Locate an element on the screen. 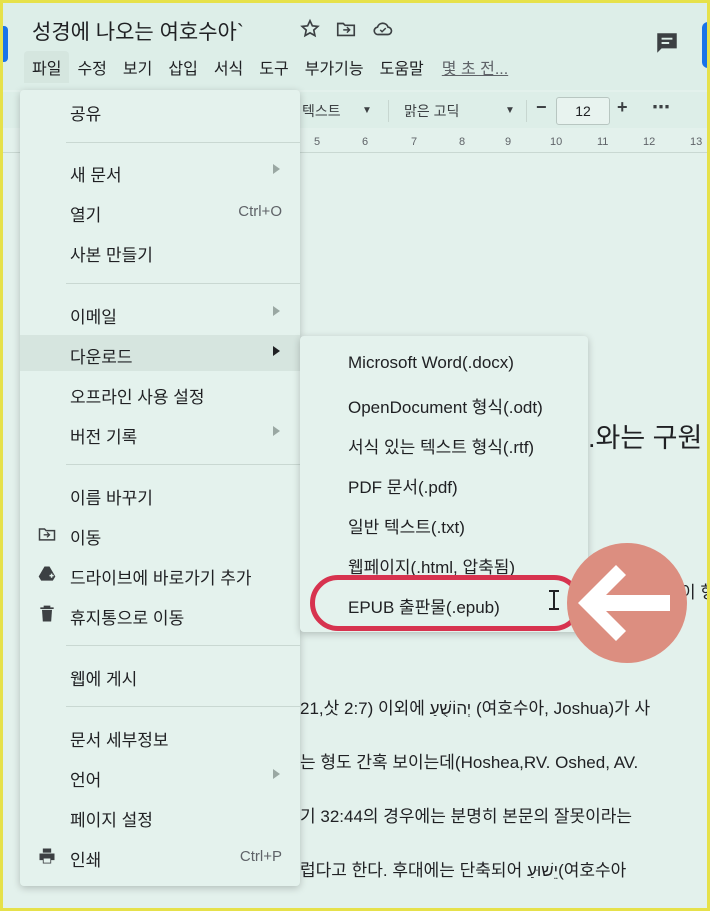  menu-item-download: 다운로드 is located at coordinates (160, 353).